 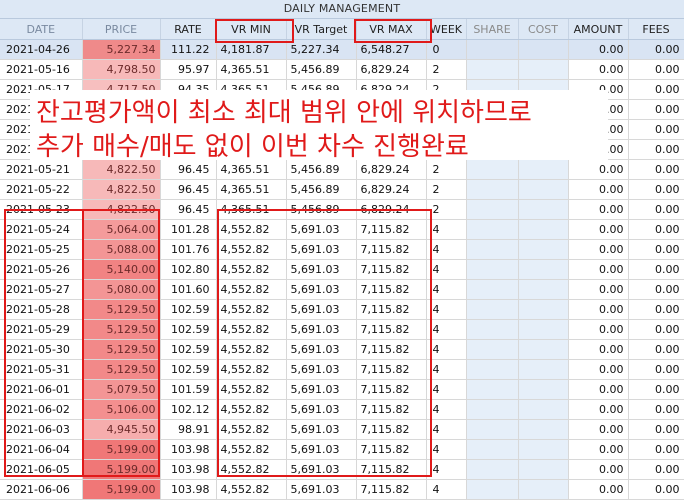 What do you see at coordinates (41, 449) in the screenshot?
I see `cell-date: 2021-06-04` at bounding box center [41, 449].